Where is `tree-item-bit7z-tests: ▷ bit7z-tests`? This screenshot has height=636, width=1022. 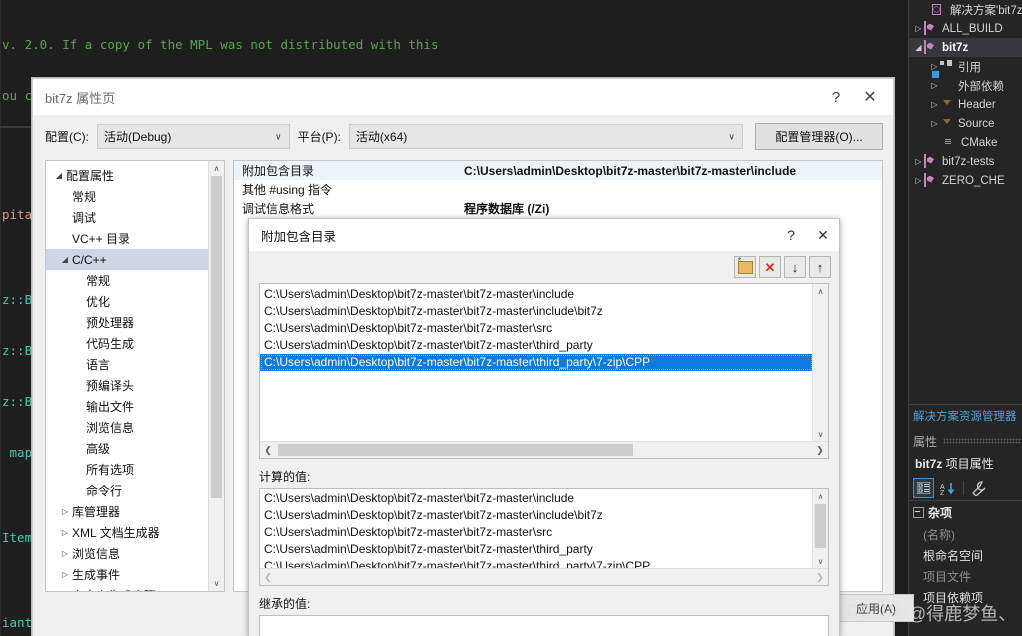
tree-item-bit7z-tests: ▷ bit7z-tests is located at coordinates (965, 161).